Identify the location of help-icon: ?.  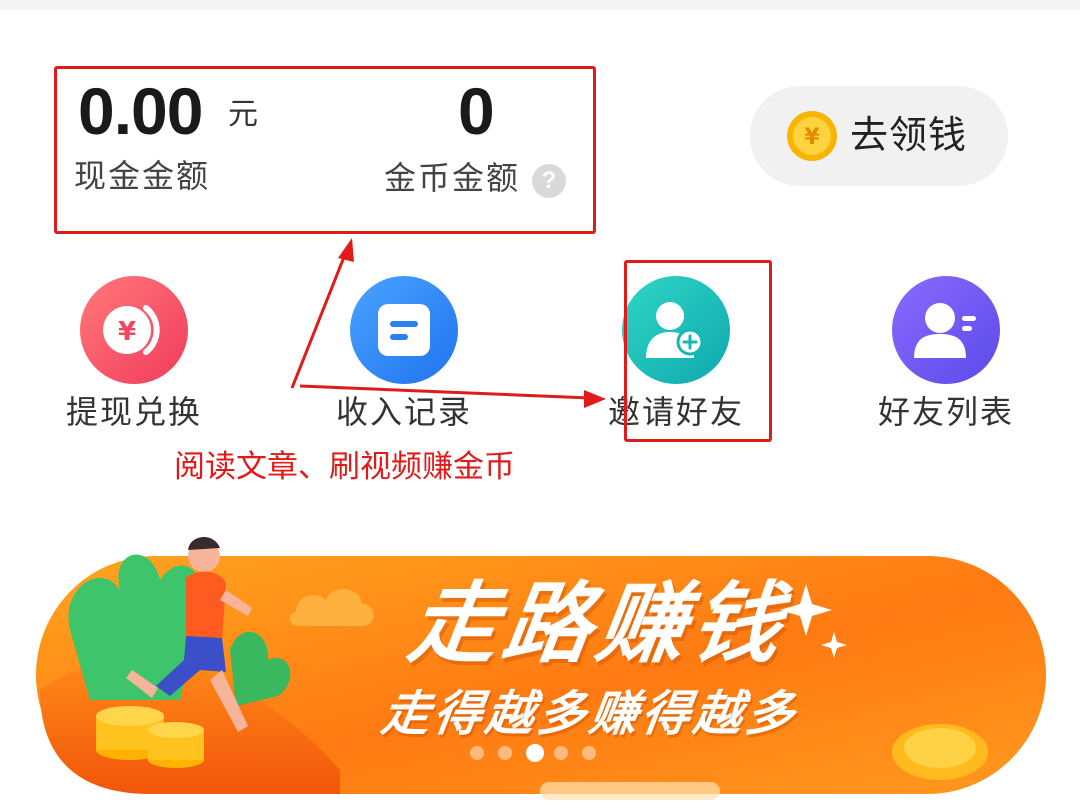
(549, 181).